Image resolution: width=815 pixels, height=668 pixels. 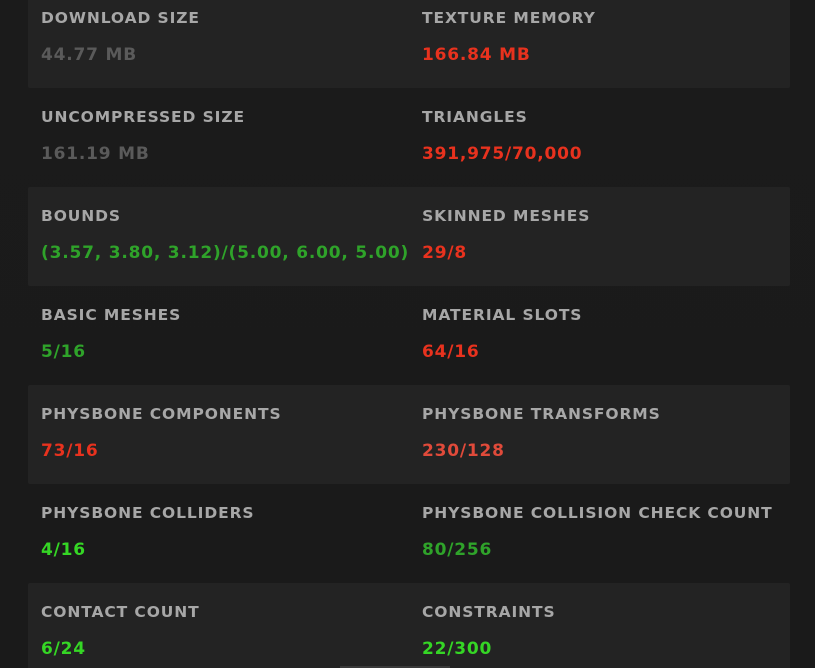 I want to click on stat-value: 166.84 MB, so click(x=476, y=55).